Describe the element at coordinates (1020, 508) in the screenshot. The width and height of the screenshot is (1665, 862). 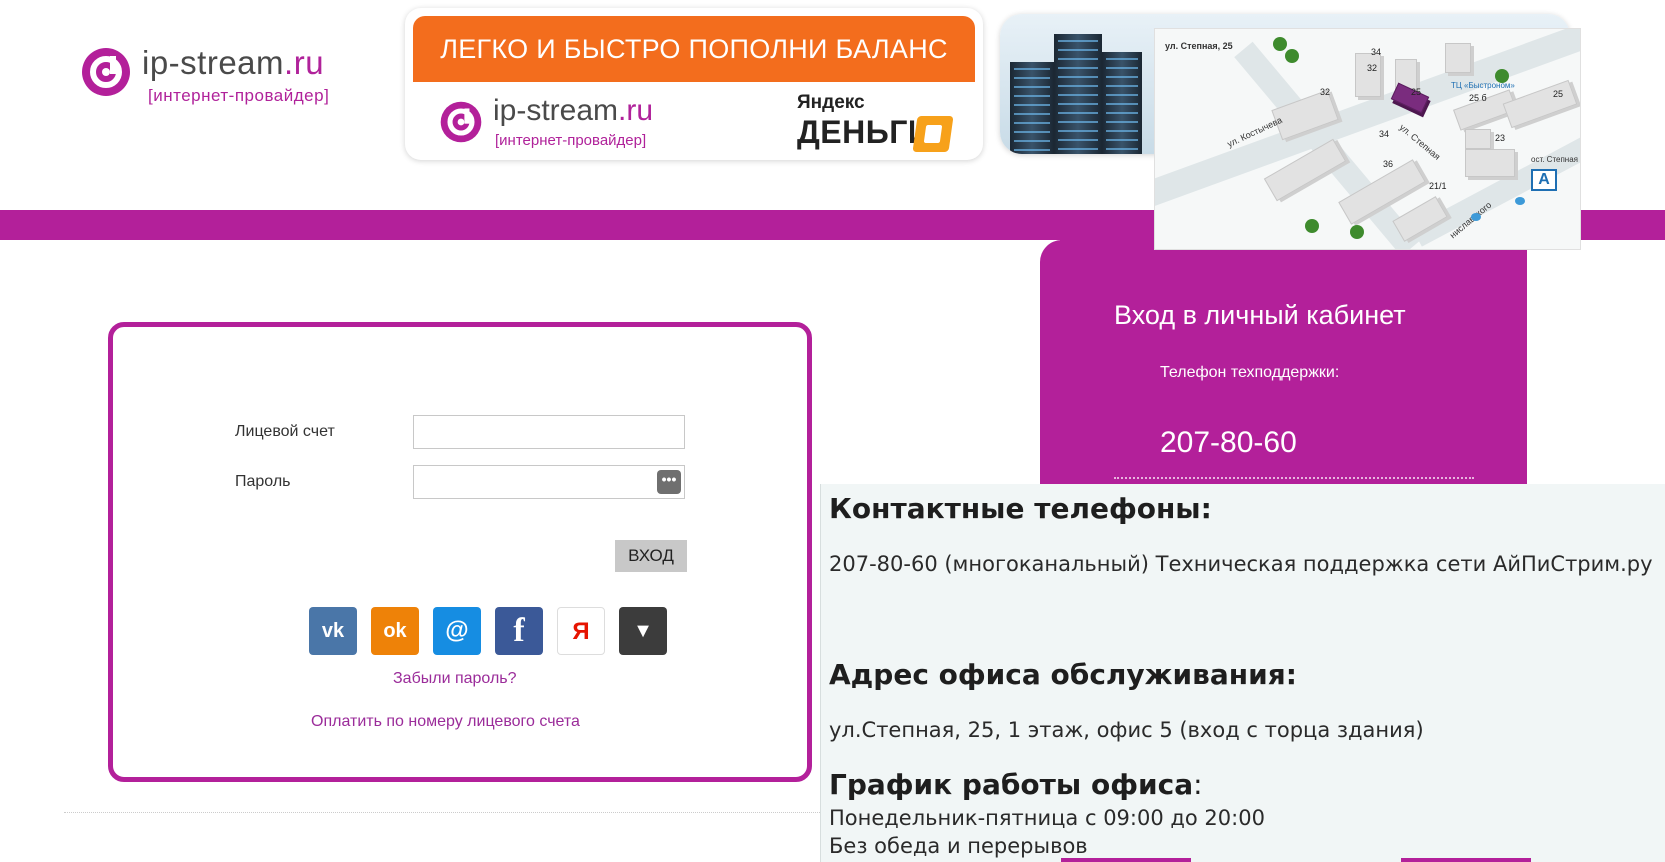
I see `phones-heading: Контактные телефоны:` at that location.